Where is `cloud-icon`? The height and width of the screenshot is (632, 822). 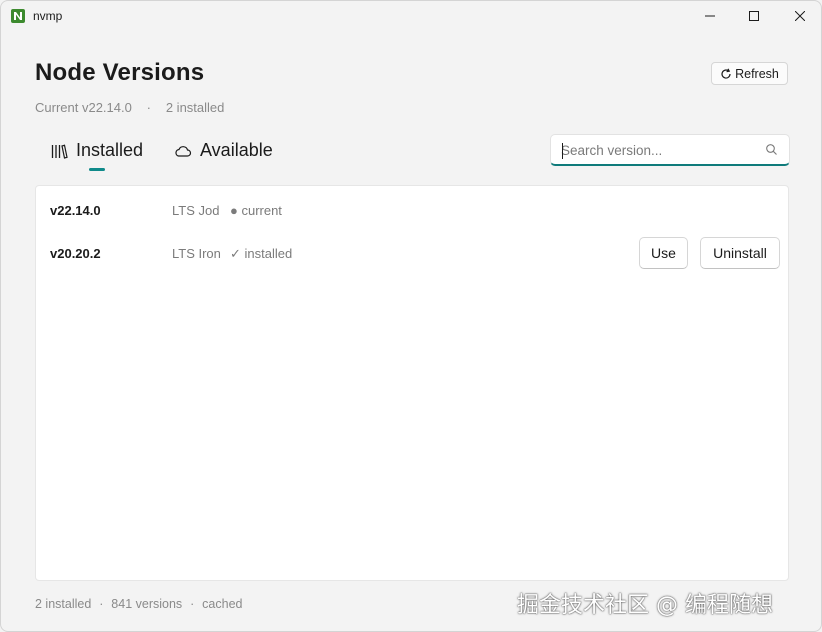
cloud-icon is located at coordinates (183, 151).